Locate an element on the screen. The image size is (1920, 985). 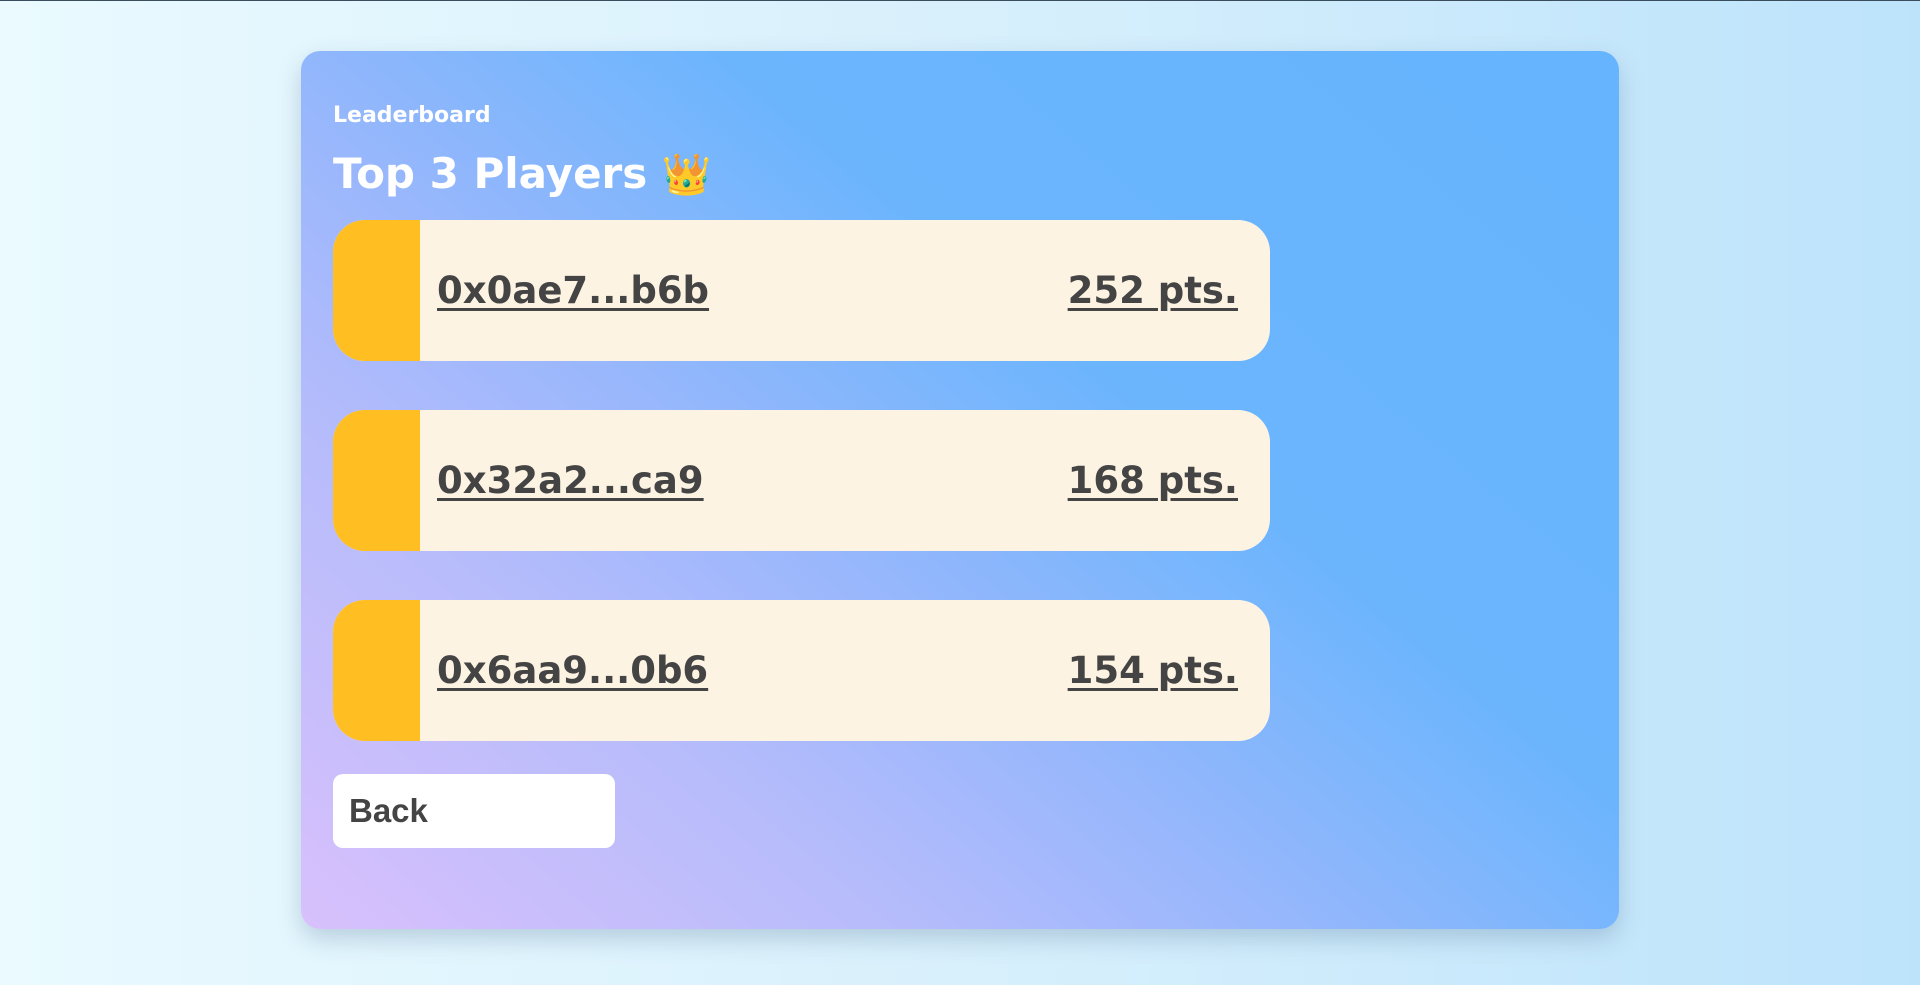
page-title-text: Top 3 Players is located at coordinates (490, 173).